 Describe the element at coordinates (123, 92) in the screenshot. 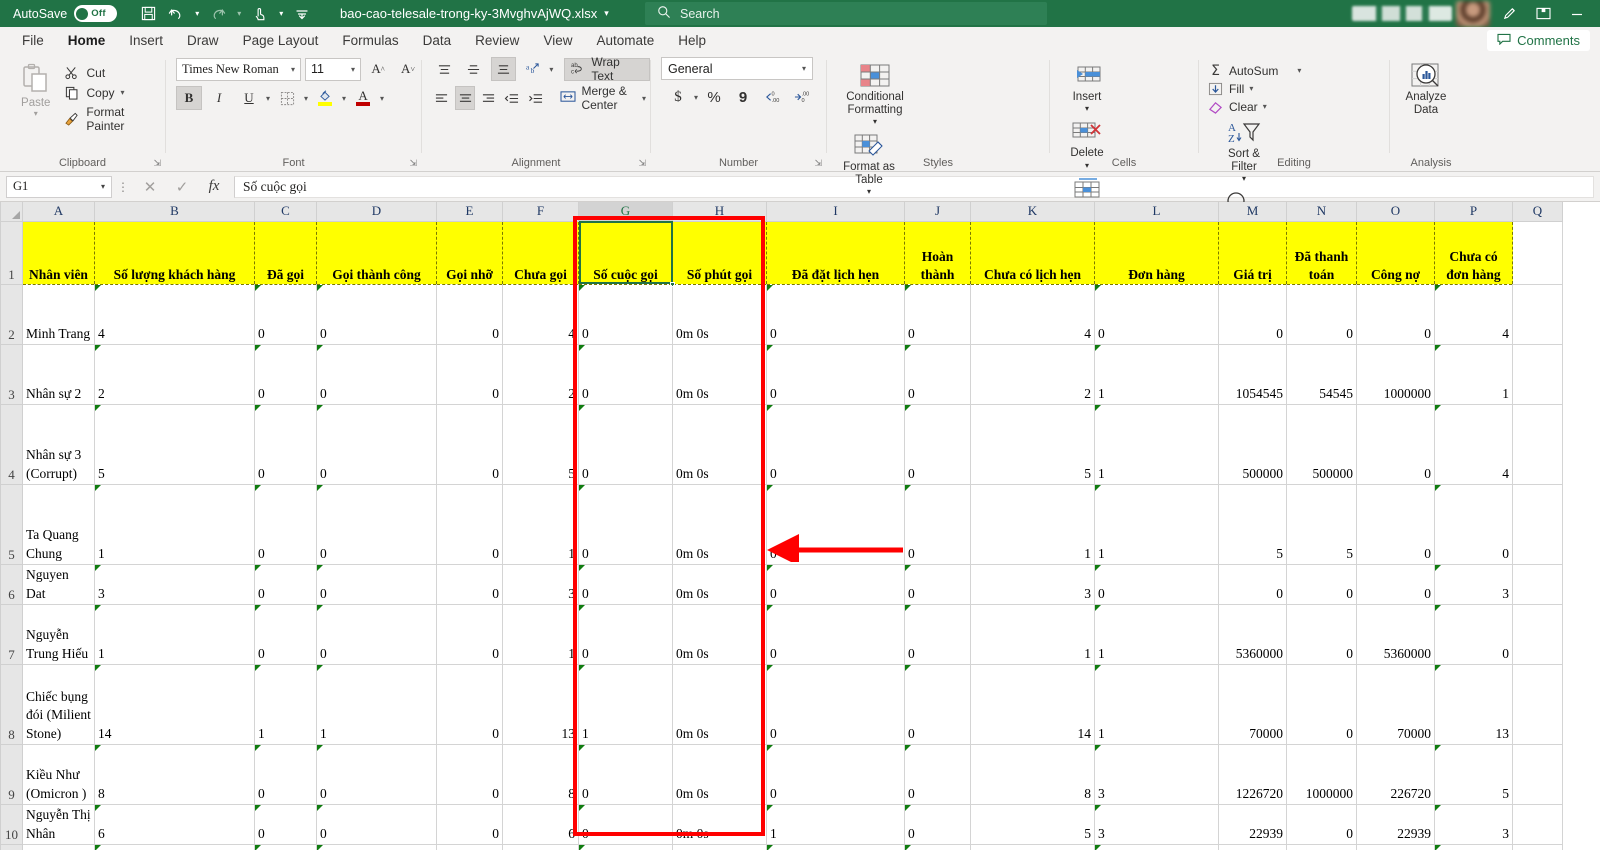

I see `copy-chevron-down-icon: ▾` at that location.